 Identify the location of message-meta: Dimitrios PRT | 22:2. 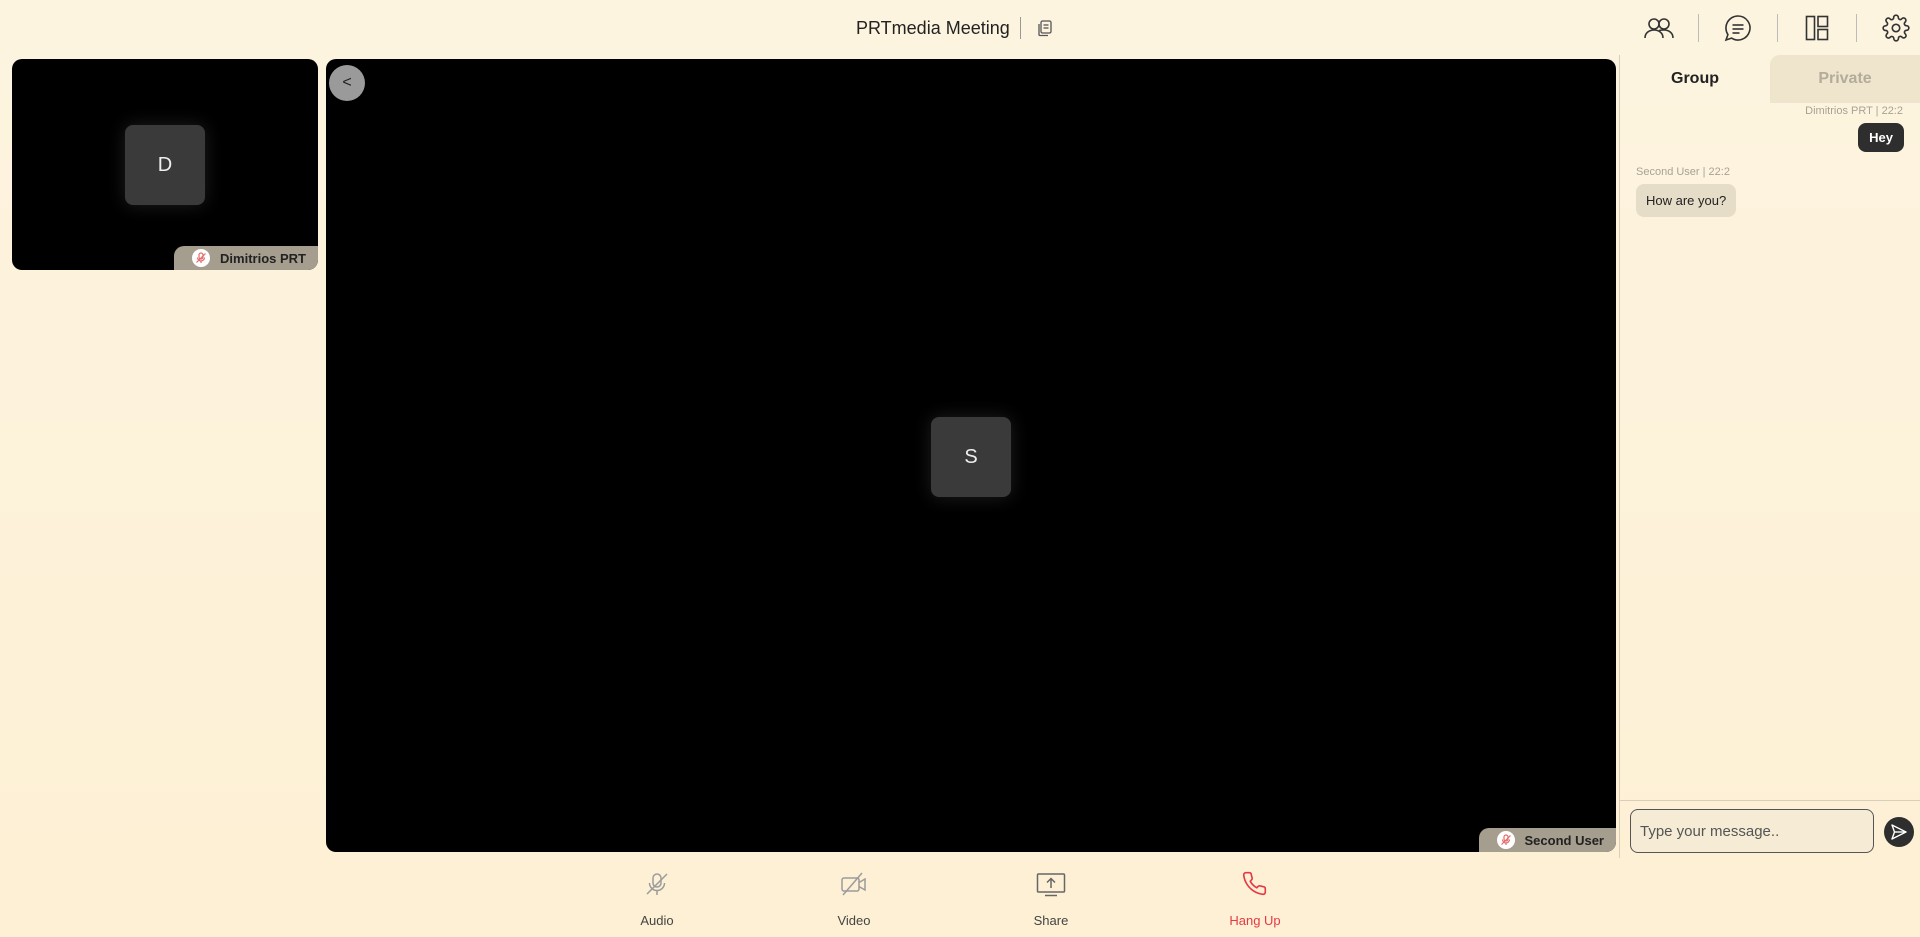
(1854, 111).